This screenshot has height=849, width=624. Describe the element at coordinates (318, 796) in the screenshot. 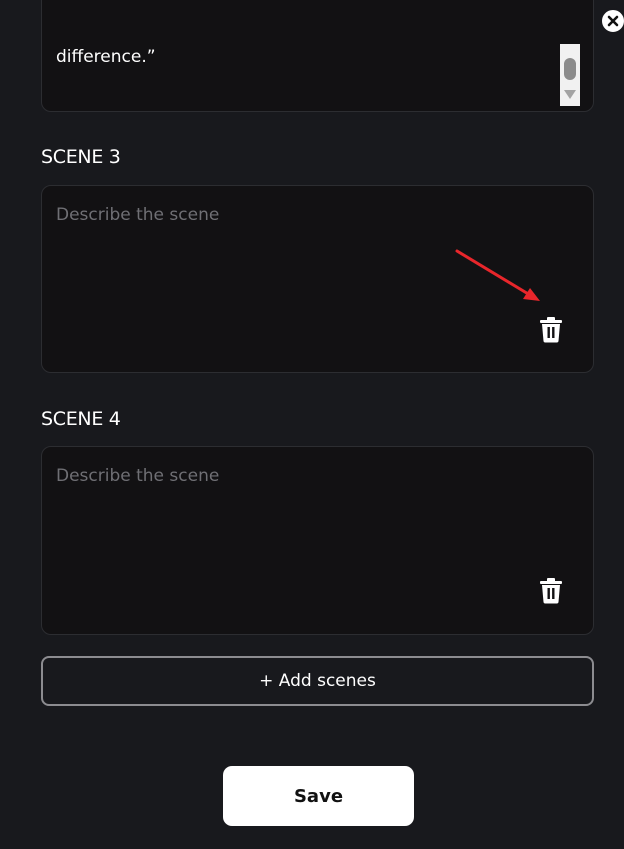

I see `save-button: Save` at that location.